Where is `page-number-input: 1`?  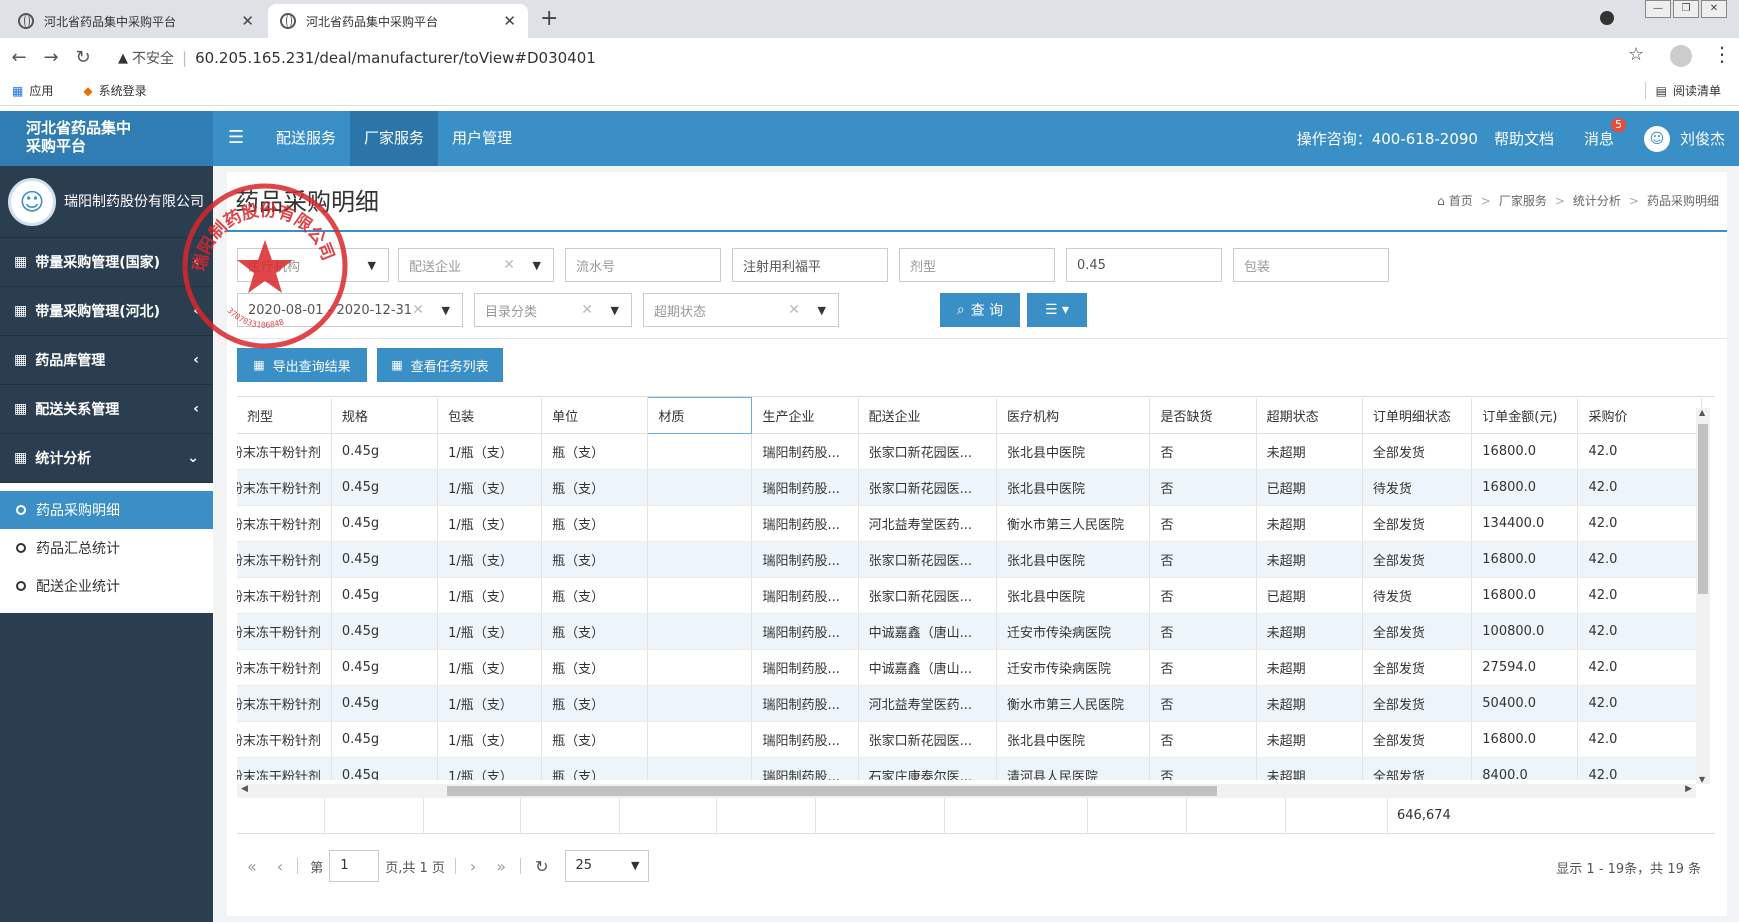
page-number-input: 1 is located at coordinates (354, 866).